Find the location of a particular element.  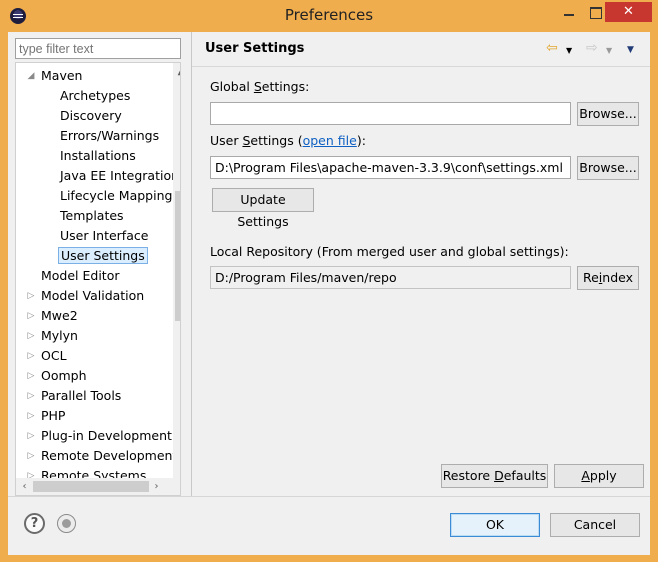

back-dropdown-icon: ▼ is located at coordinates (569, 50).